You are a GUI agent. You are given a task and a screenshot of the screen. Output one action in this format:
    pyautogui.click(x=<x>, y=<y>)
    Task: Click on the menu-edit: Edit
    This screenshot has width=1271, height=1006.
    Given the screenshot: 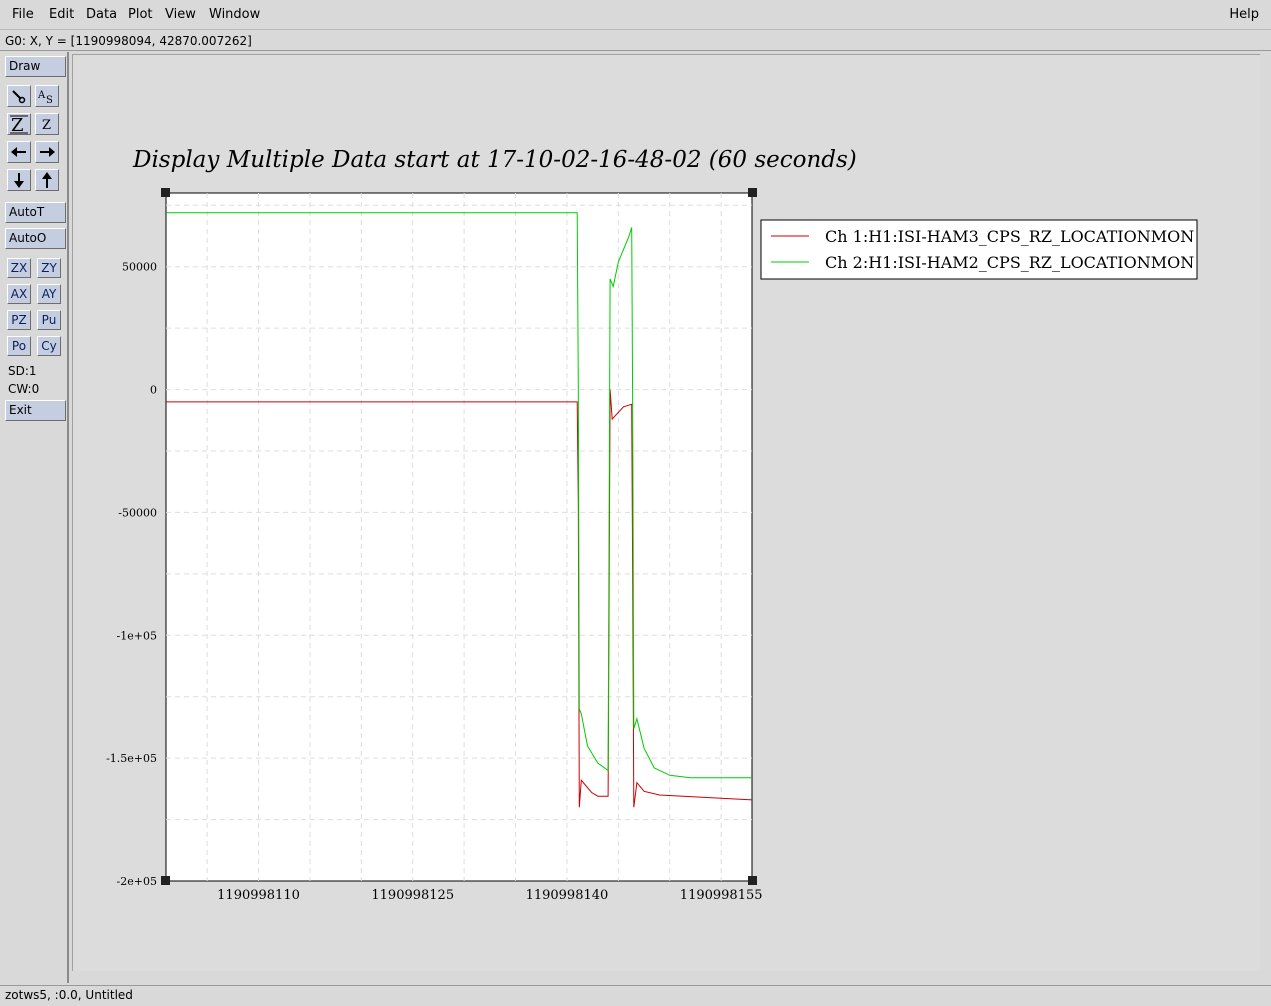 What is the action you would take?
    pyautogui.click(x=61, y=14)
    